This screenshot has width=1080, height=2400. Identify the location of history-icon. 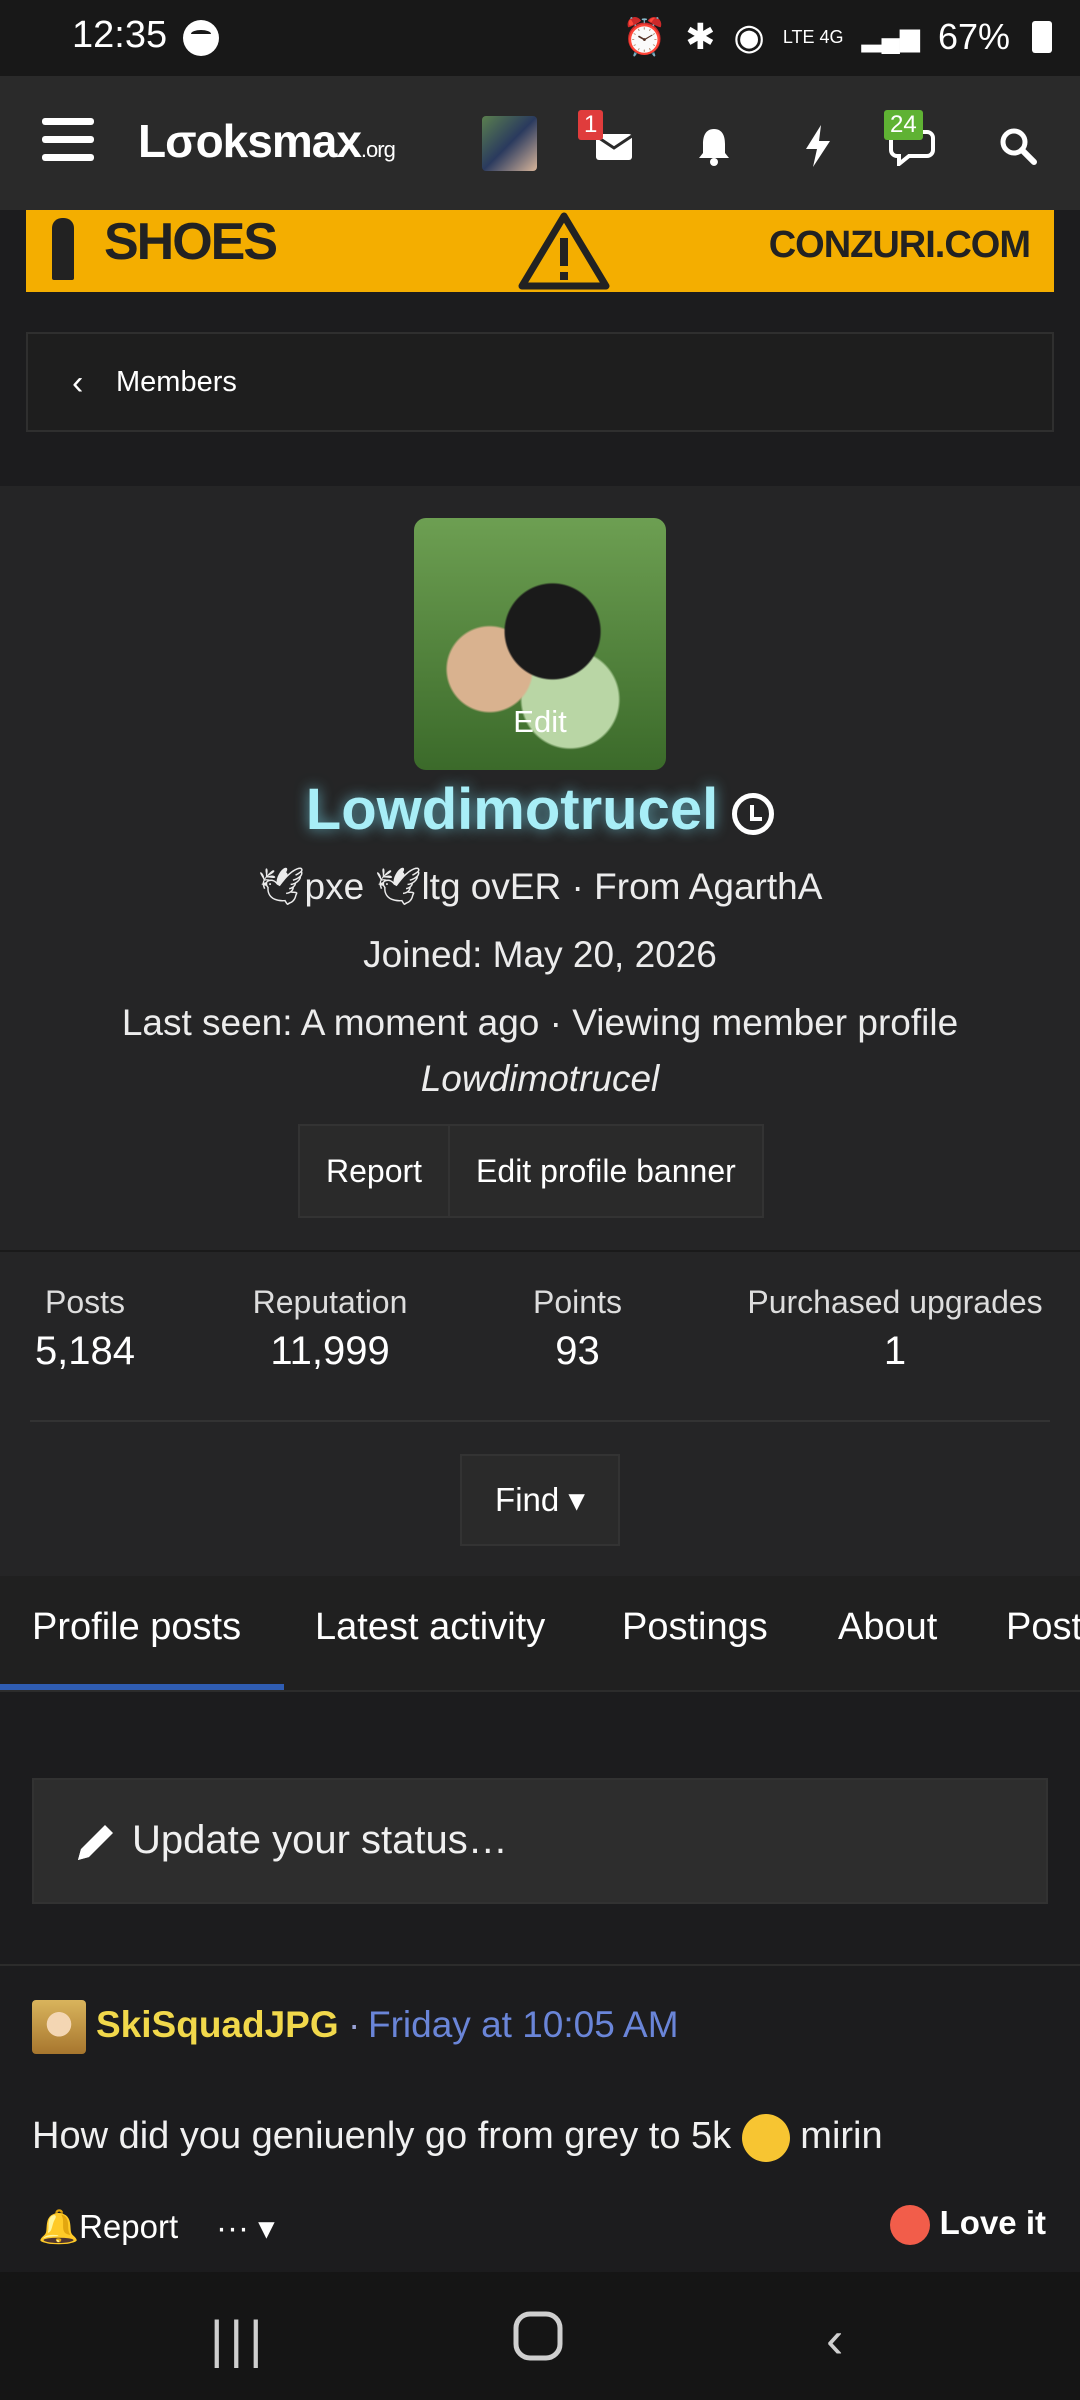
(753, 813).